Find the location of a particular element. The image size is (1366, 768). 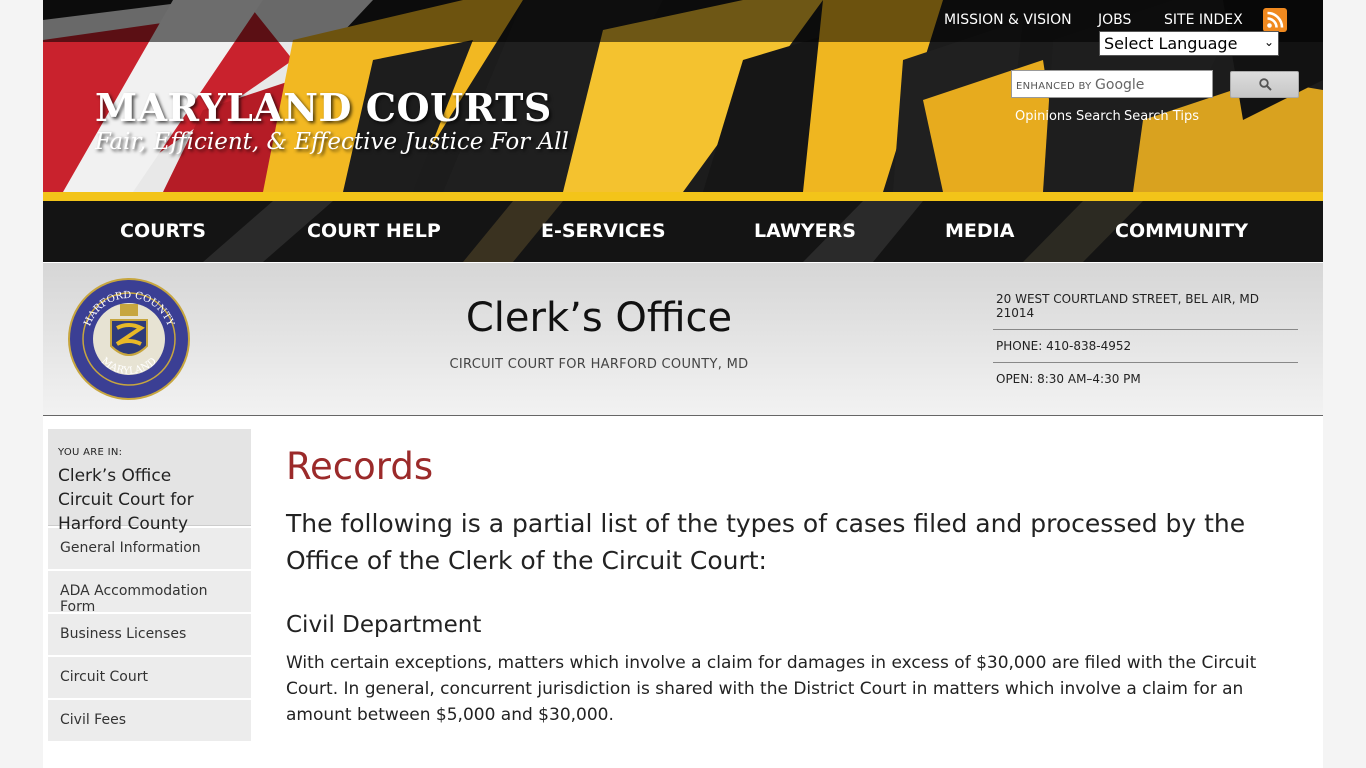

office-subtitle: CIRCUIT COURT FOR HARFORD COUNTY, MD is located at coordinates (599, 364).